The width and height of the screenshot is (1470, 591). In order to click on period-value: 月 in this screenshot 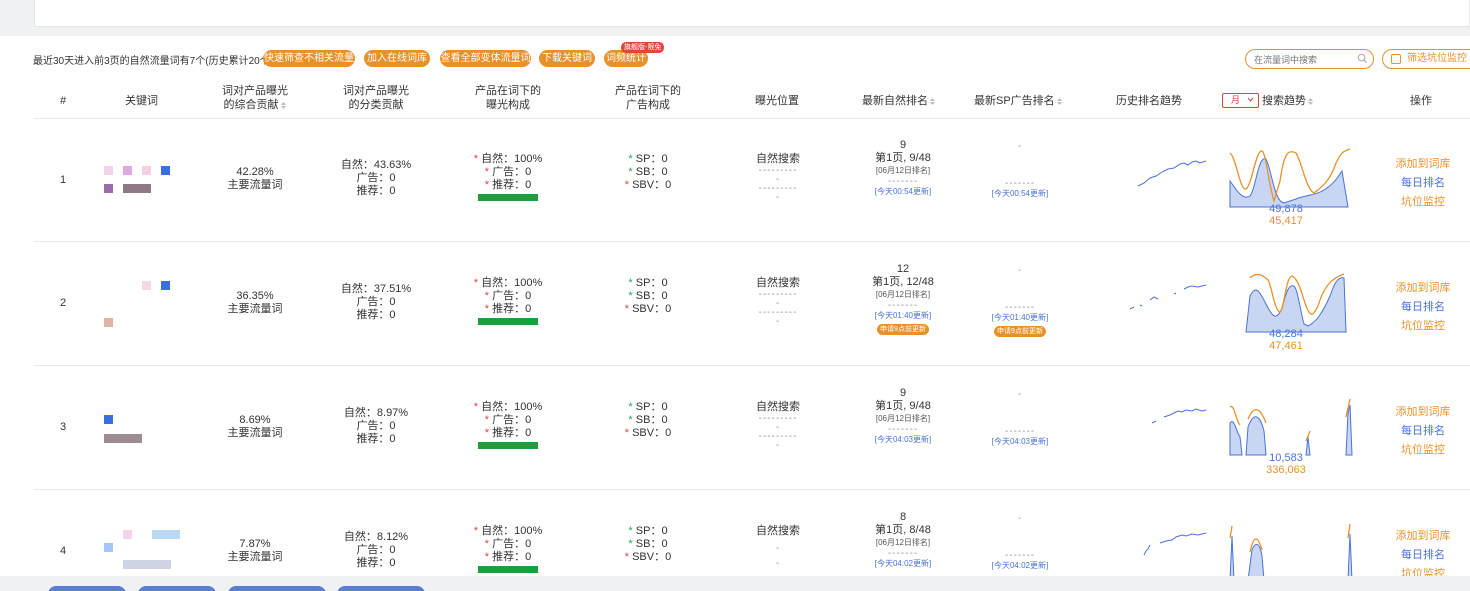, I will do `click(1236, 100)`.